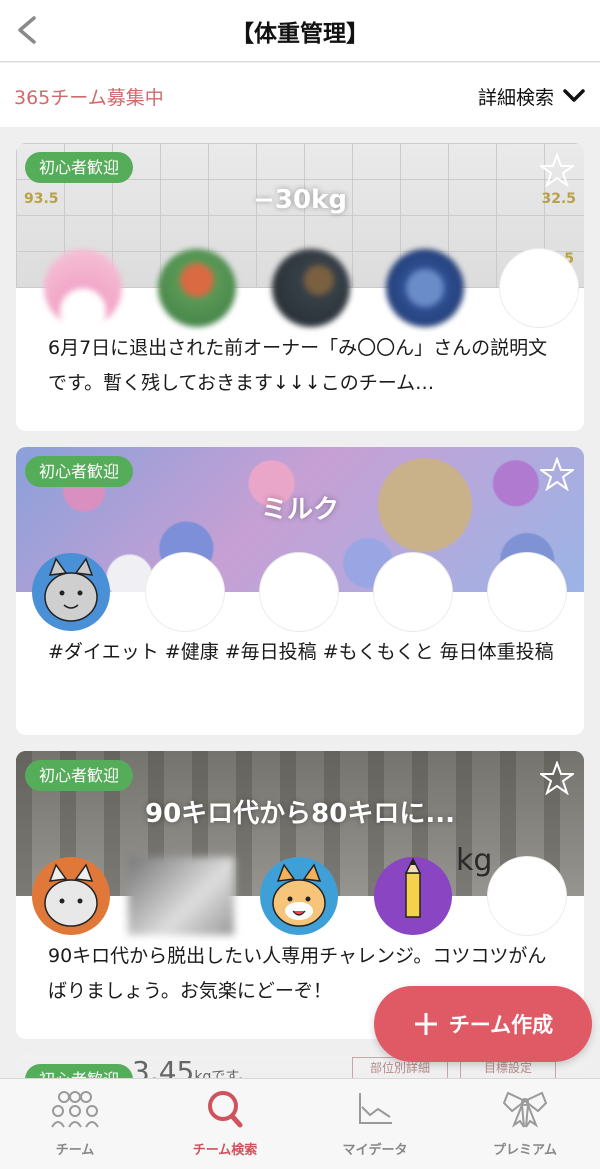 Image resolution: width=600 pixels, height=1169 pixels. I want to click on create-team-button: チーム作成, so click(483, 1024).